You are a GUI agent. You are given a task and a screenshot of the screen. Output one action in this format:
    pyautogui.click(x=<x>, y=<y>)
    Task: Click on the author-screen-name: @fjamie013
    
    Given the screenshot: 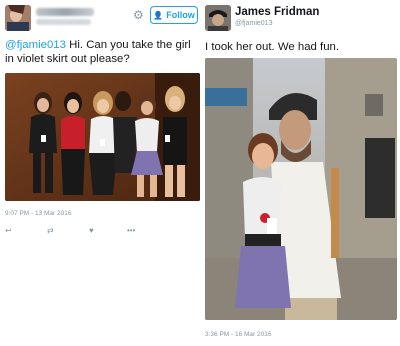 What is the action you would take?
    pyautogui.click(x=253, y=23)
    